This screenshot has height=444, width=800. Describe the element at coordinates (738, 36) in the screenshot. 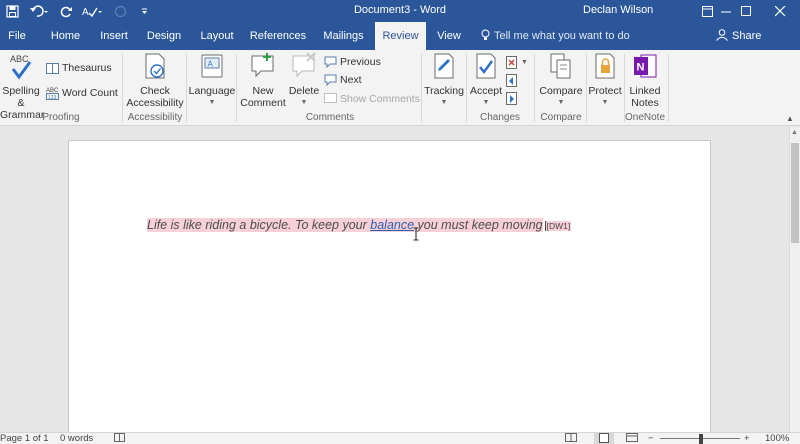

I see `share-button: Share` at that location.